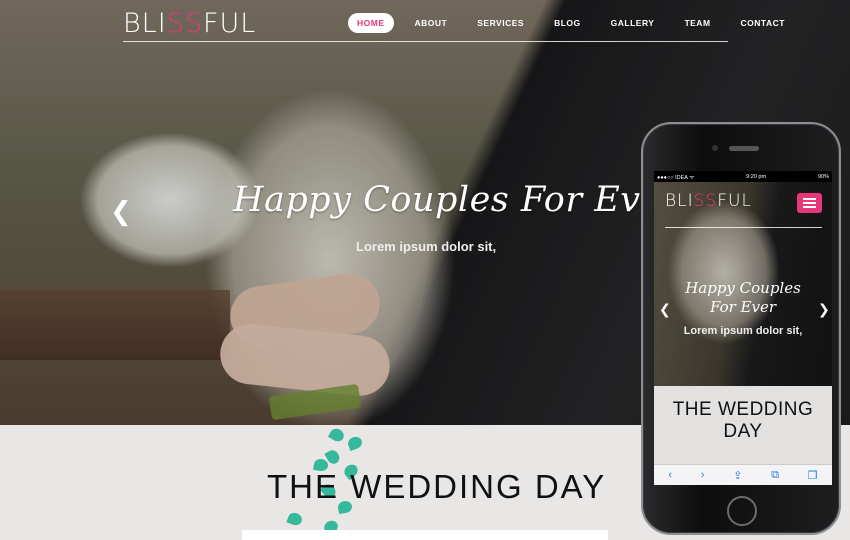 This screenshot has width=850, height=540. I want to click on chevron-left-icon: ❮, so click(121, 211).